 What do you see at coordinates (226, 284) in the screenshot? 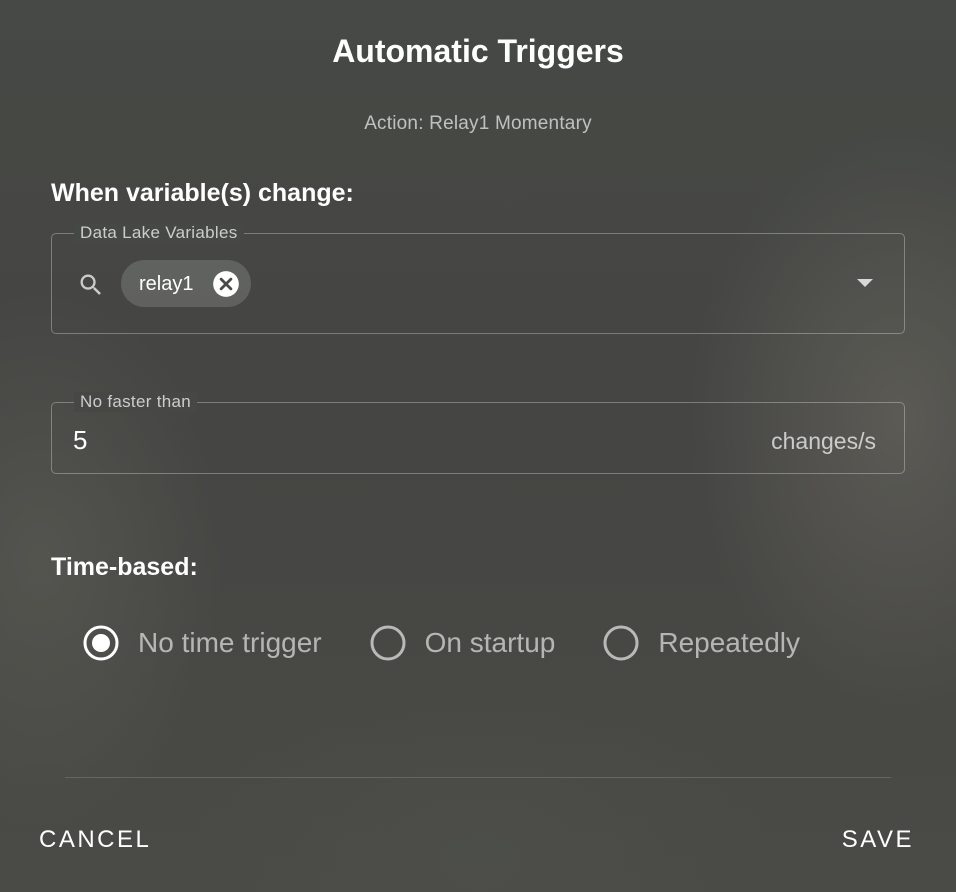
I see `chip-remove-icon` at bounding box center [226, 284].